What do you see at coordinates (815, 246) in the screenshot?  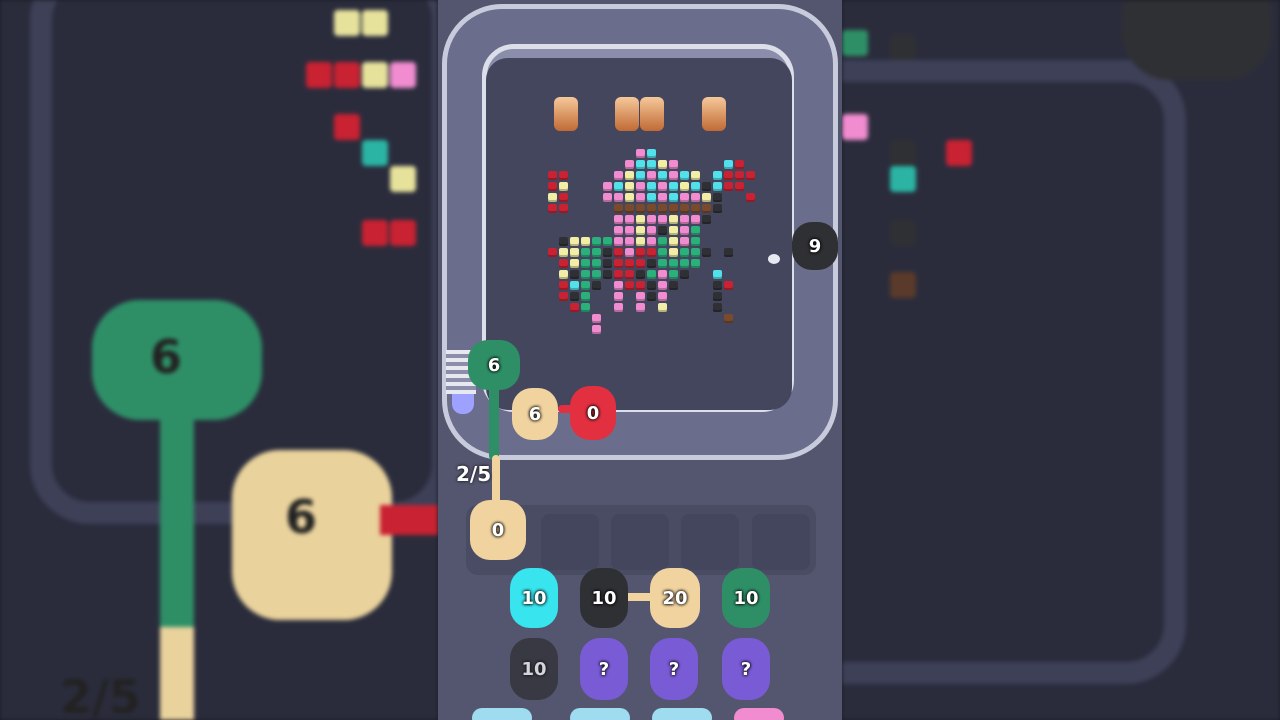 I see `side-black-puller: 9` at bounding box center [815, 246].